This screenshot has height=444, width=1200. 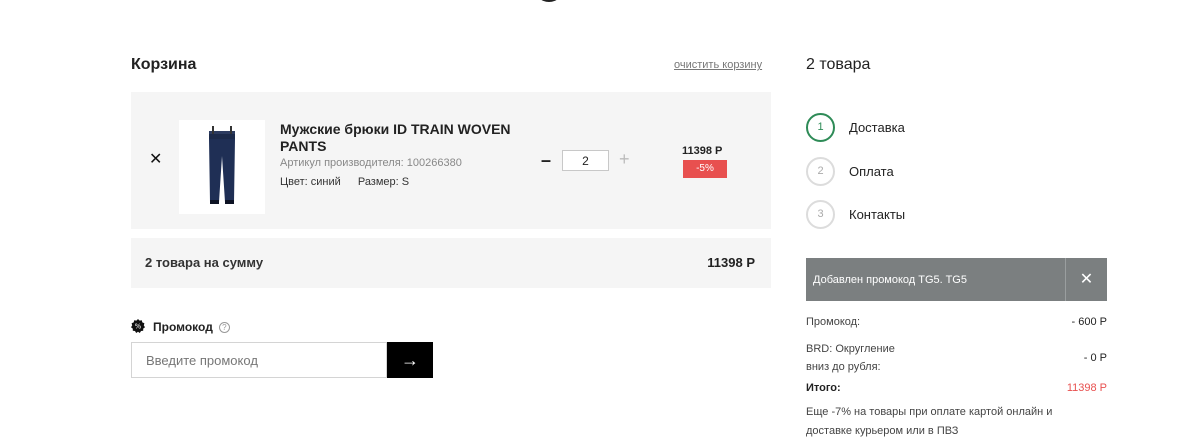 What do you see at coordinates (823, 388) in the screenshot?
I see `total-label: Итого:` at bounding box center [823, 388].